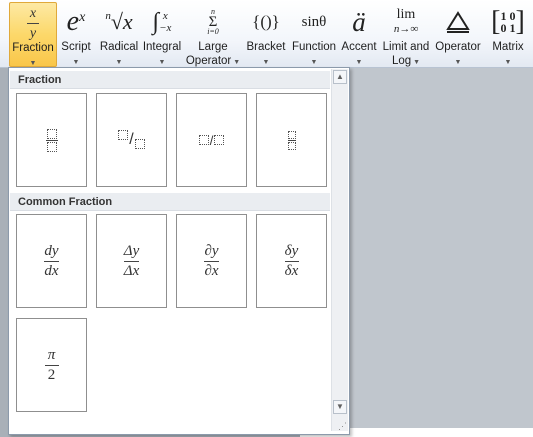 This screenshot has width=533, height=437. I want to click on operator-button: Operator ▼, so click(458, 34).